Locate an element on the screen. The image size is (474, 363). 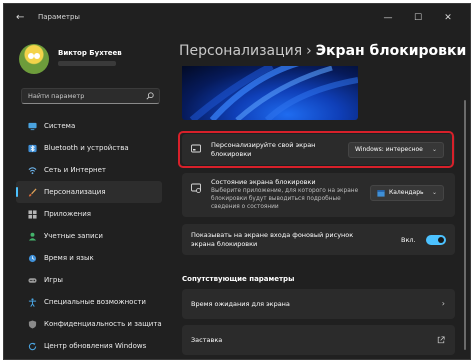
accessibility-icon is located at coordinates (32, 302).